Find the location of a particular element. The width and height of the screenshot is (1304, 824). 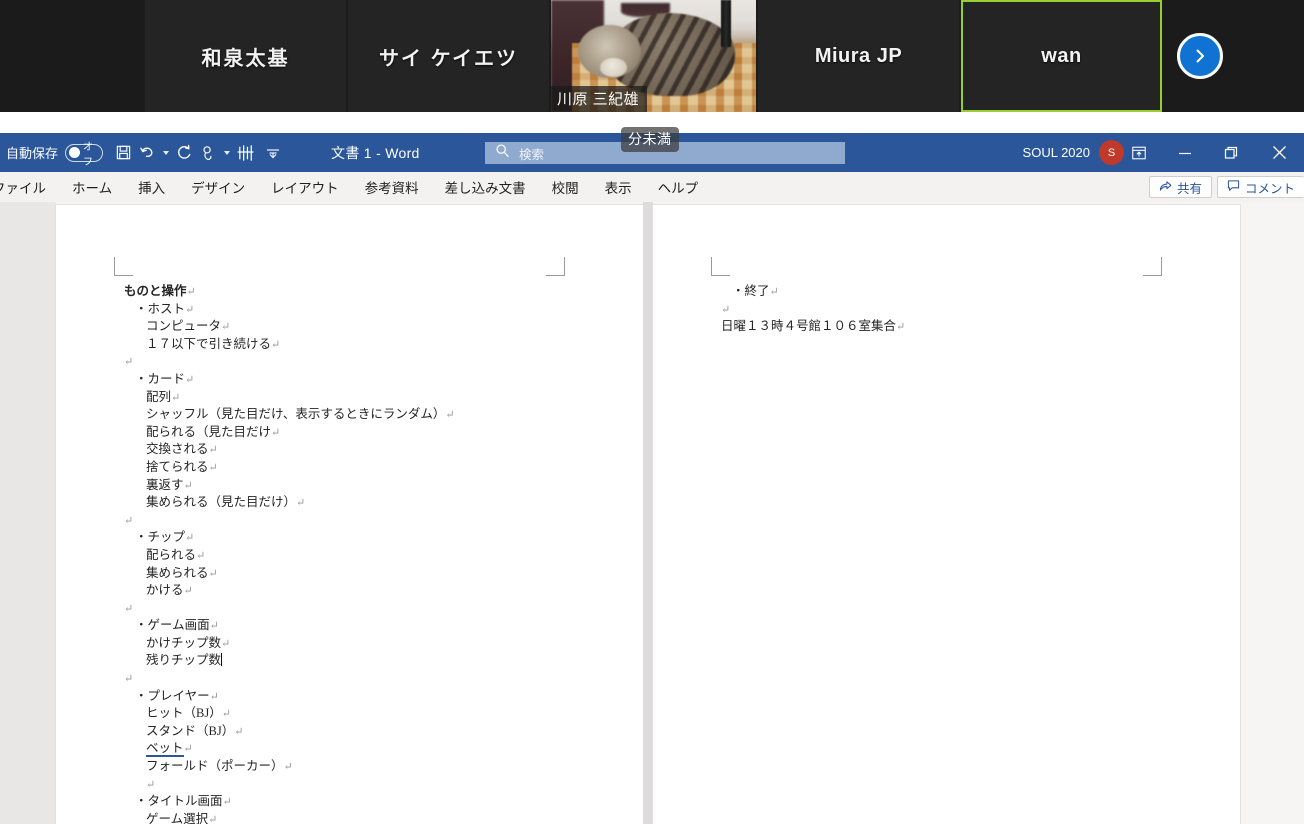

redo-icon is located at coordinates (184, 153).